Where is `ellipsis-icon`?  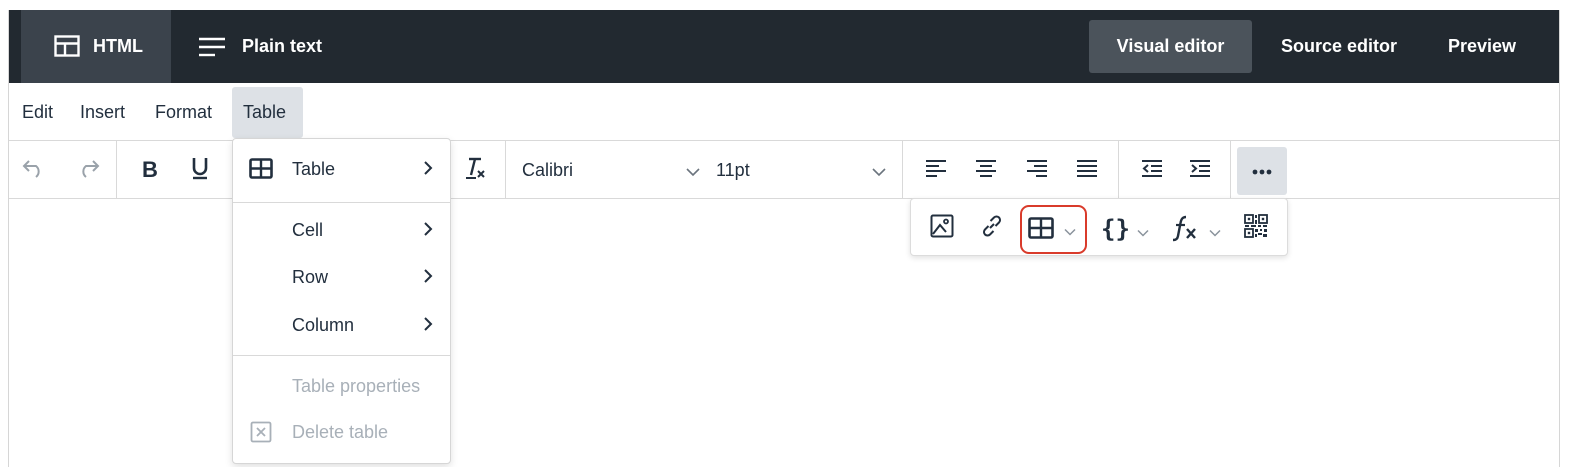
ellipsis-icon is located at coordinates (1262, 171).